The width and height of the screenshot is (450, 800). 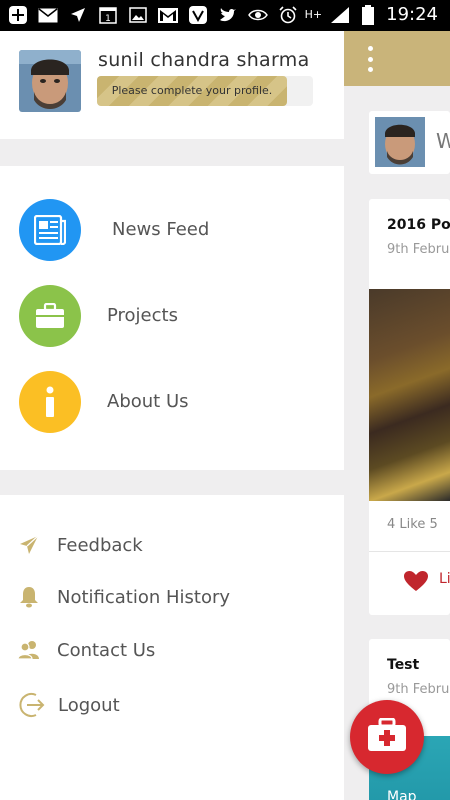 What do you see at coordinates (368, 14) in the screenshot?
I see `battery-icon` at bounding box center [368, 14].